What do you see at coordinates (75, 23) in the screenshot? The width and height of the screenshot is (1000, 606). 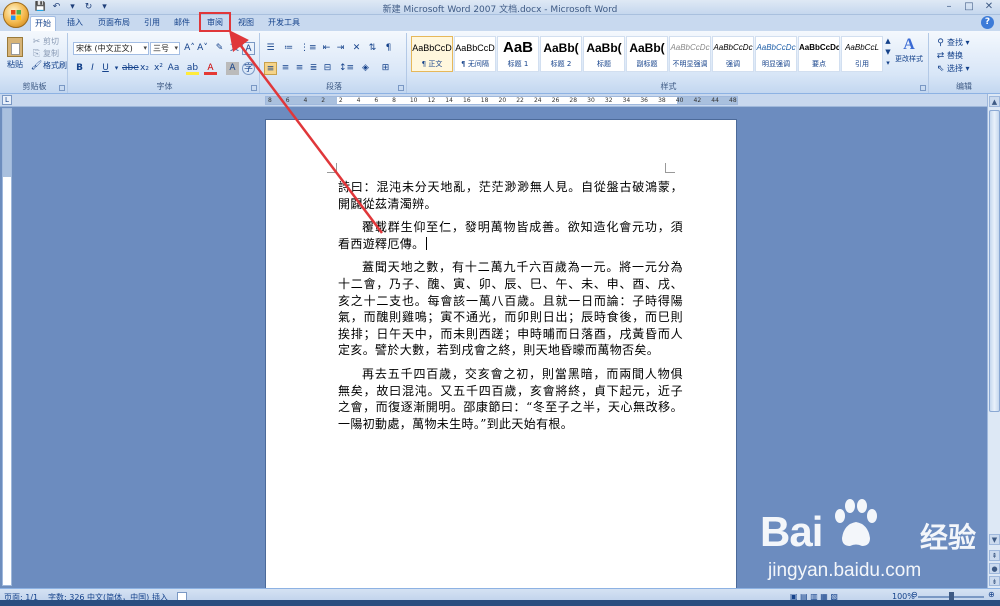 I see `tab-insert: 插入` at bounding box center [75, 23].